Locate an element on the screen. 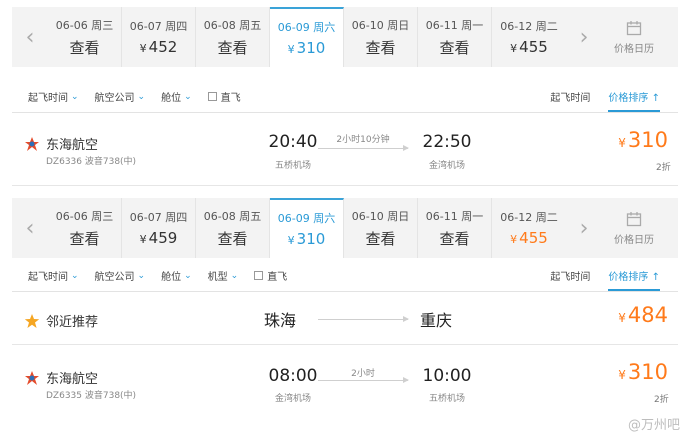  date-tab: 06-07 周四 ¥459 is located at coordinates (159, 228).